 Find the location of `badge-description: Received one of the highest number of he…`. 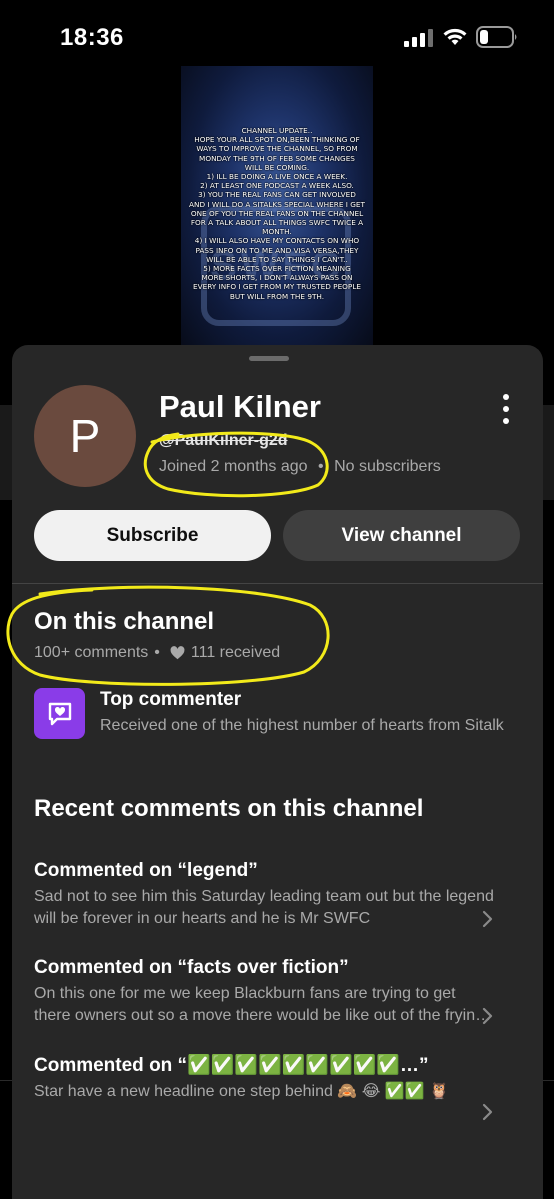

badge-description: Received one of the highest number of he… is located at coordinates (302, 725).